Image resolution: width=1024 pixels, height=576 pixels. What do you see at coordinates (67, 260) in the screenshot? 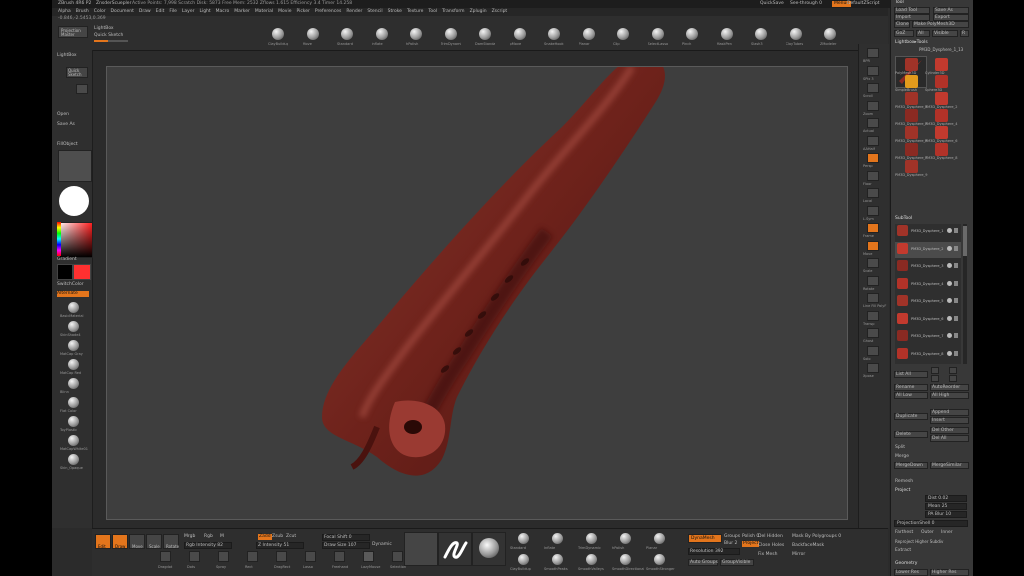
I see `gradient-label: Gradient` at bounding box center [67, 260].